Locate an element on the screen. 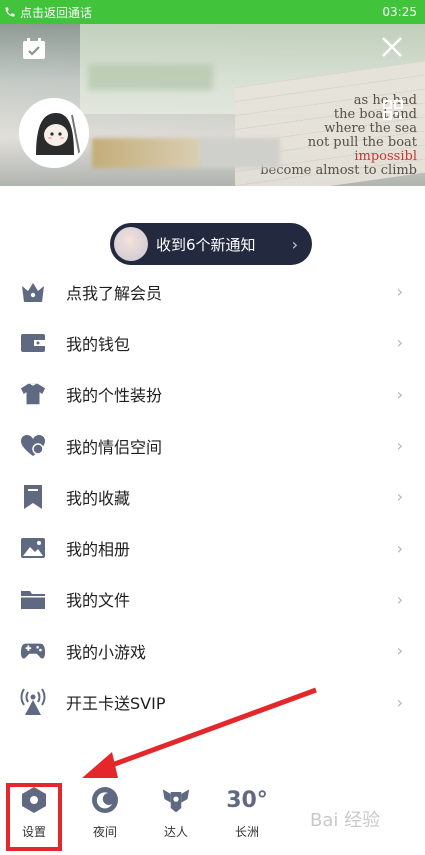 The image size is (425, 855). menu-label: 点我了解会员 is located at coordinates (114, 293).